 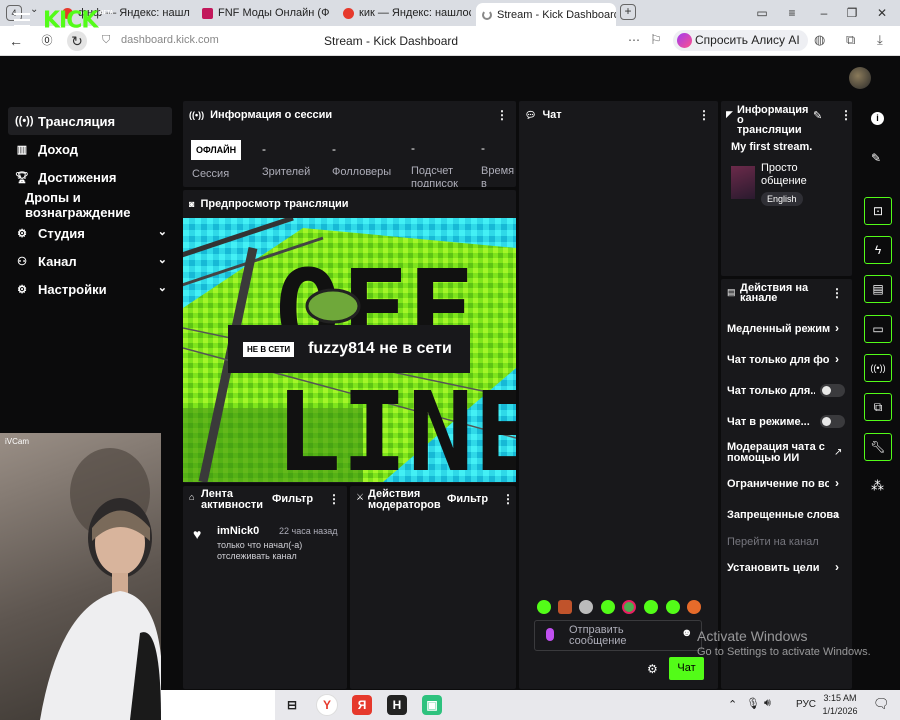 What do you see at coordinates (753, 703) in the screenshot?
I see `microphone-tray-icon: 🎙︎` at bounding box center [753, 703].